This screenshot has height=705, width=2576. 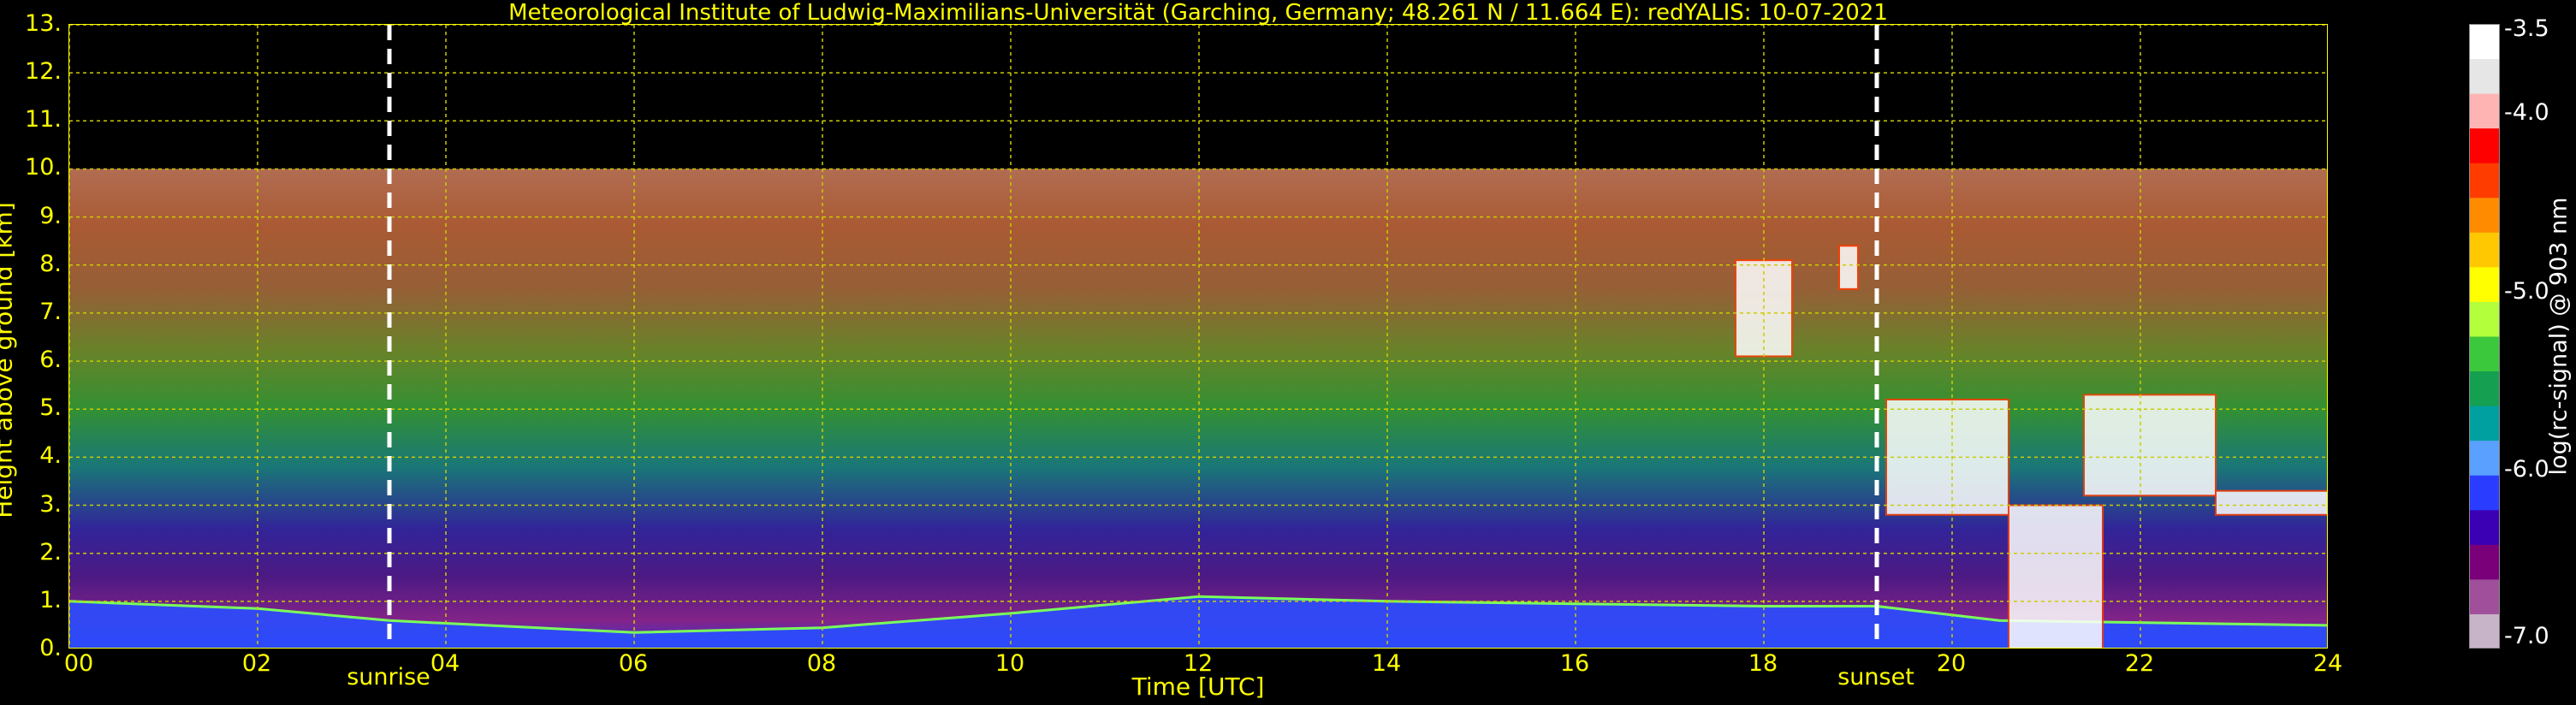 What do you see at coordinates (50, 552) in the screenshot?
I see `y-tick-label: 2.` at bounding box center [50, 552].